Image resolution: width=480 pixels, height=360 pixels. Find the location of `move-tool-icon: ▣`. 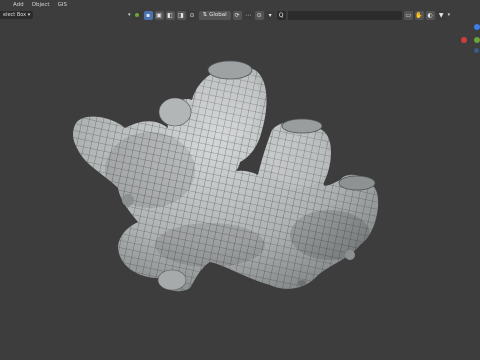

move-tool-icon: ▣ is located at coordinates (159, 15).